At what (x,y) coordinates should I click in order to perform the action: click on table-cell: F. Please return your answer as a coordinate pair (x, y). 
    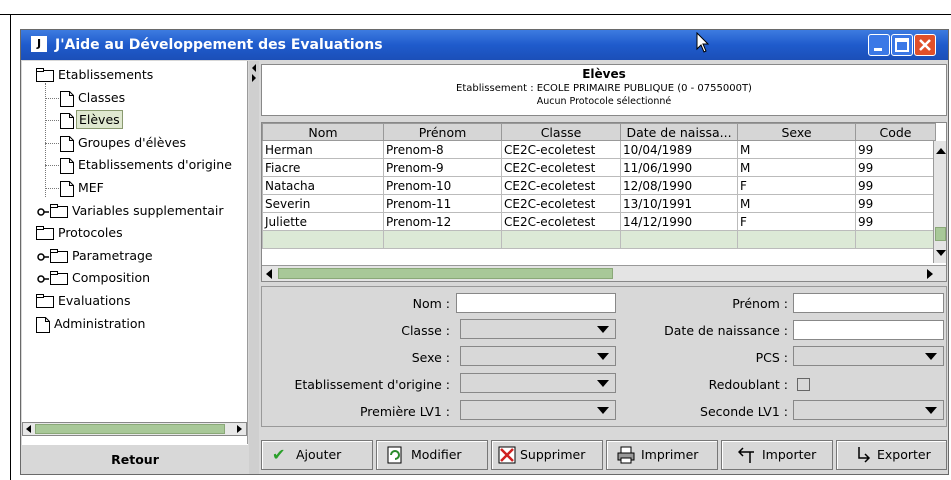
    Looking at the image, I should click on (796, 185).